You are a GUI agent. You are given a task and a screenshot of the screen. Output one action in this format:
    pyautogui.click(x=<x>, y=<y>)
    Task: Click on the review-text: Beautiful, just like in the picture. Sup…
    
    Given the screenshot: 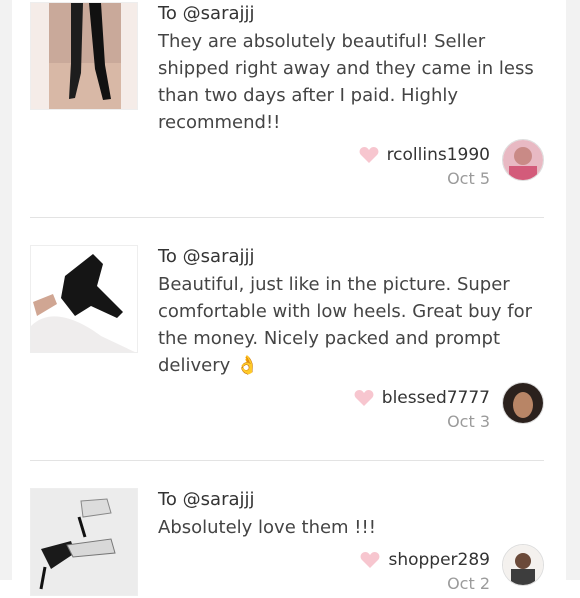 What is the action you would take?
    pyautogui.click(x=345, y=325)
    